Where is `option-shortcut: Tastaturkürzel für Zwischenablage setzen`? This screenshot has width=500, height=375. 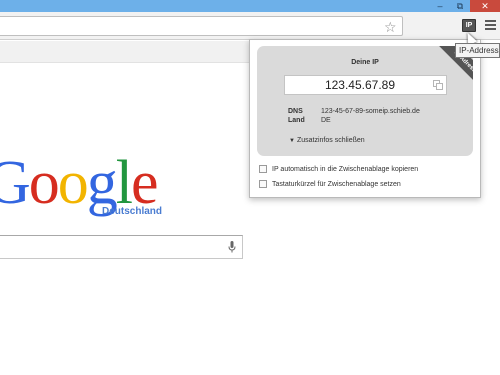
option-shortcut: Tastaturkürzel für Zwischenablage setzen is located at coordinates (330, 184).